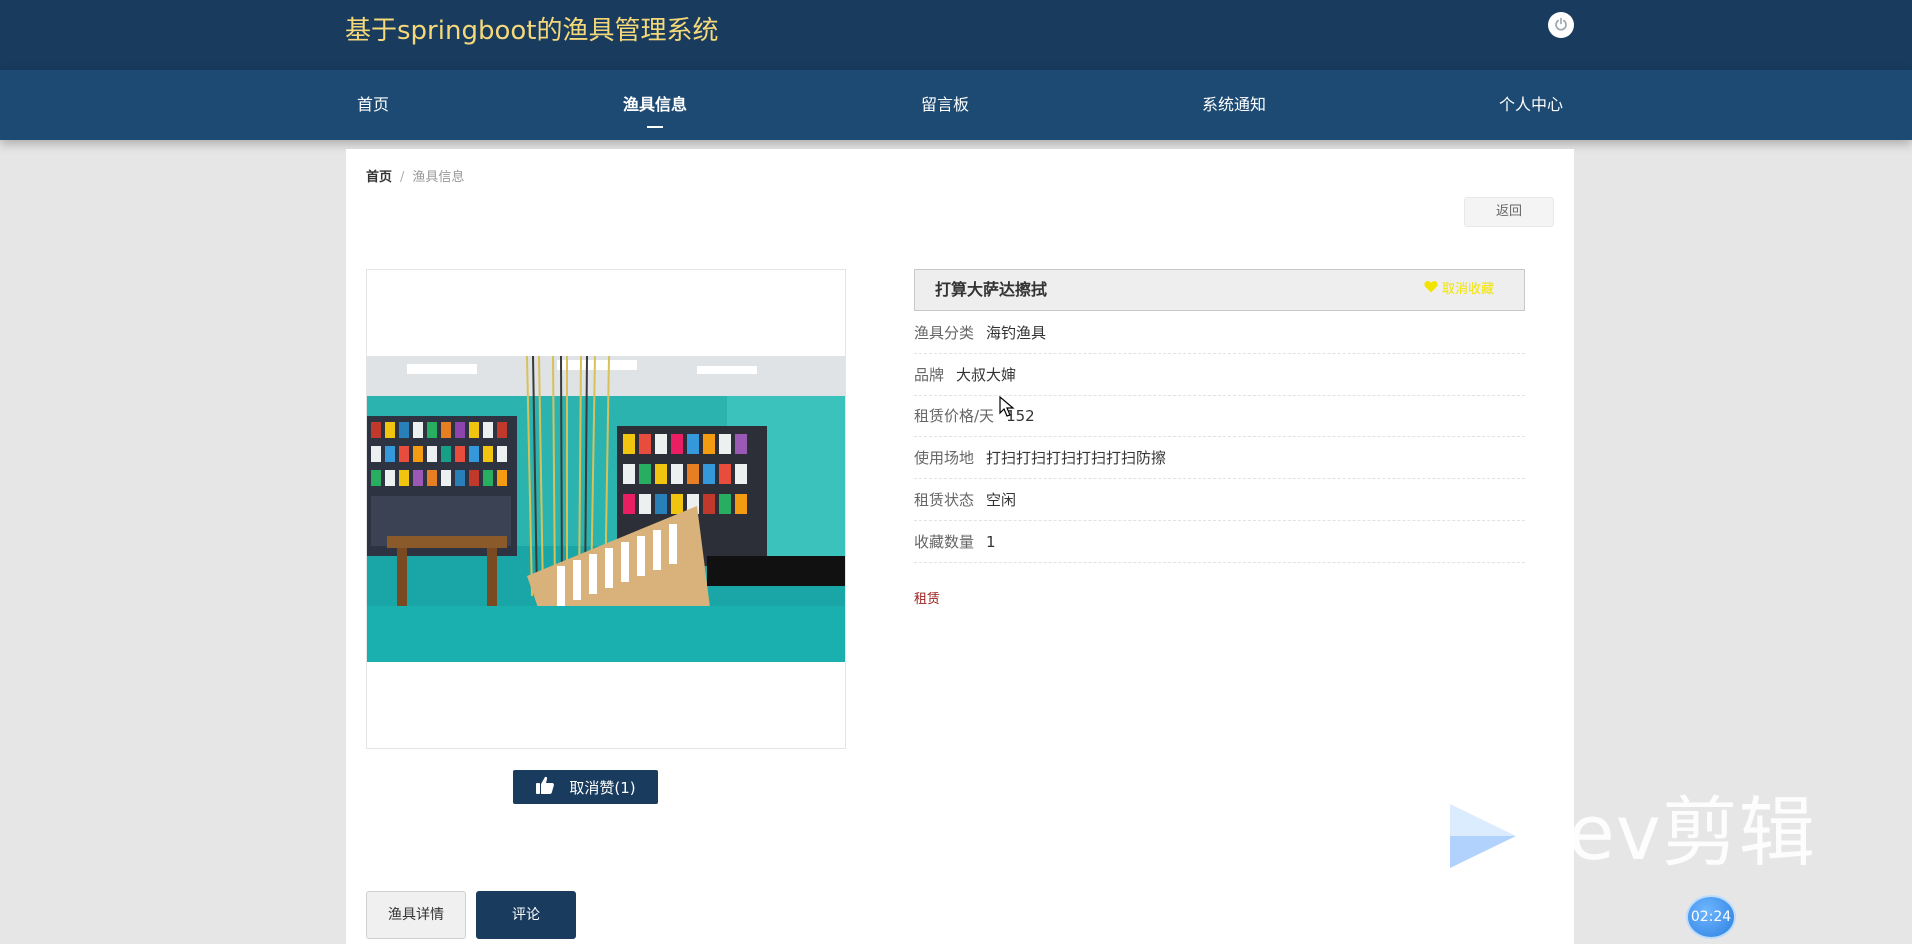  I want to click on top-header: 基于springboot的渔具管理系统, so click(956, 35).